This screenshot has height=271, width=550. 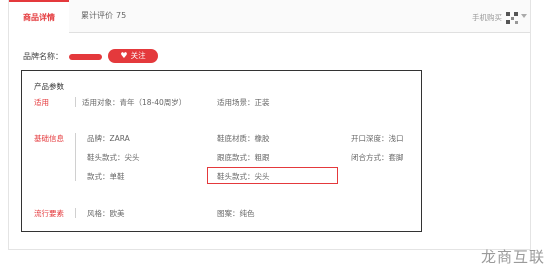 I want to click on chevron-down-icon, so click(x=524, y=16).